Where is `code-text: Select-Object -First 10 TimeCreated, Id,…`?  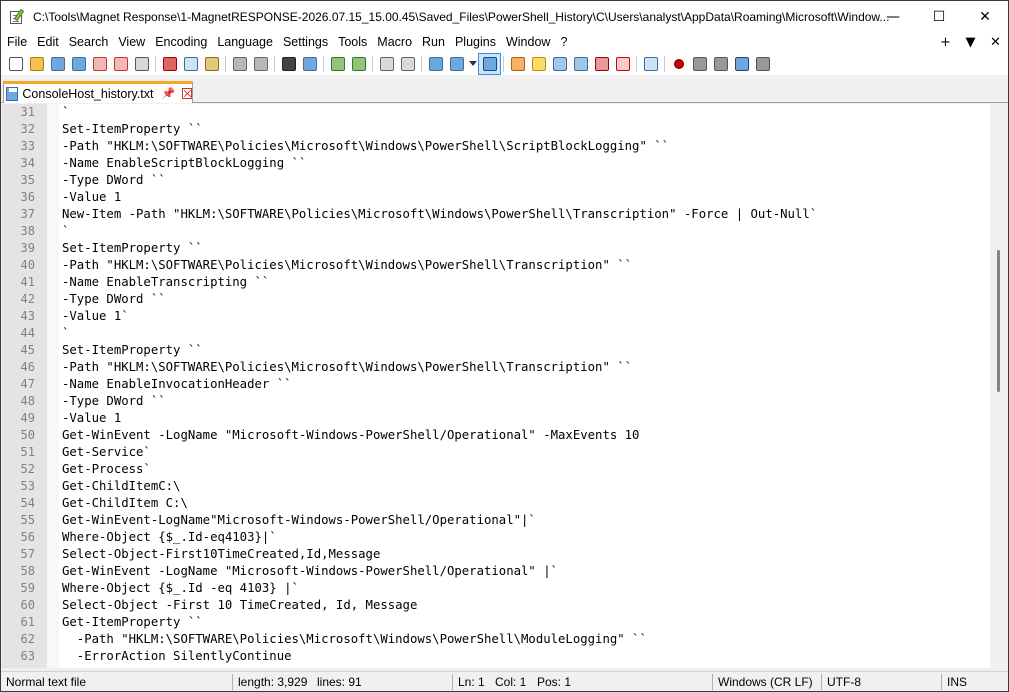
code-text: Select-Object -First 10 TimeCreated, Id,… is located at coordinates (239, 605).